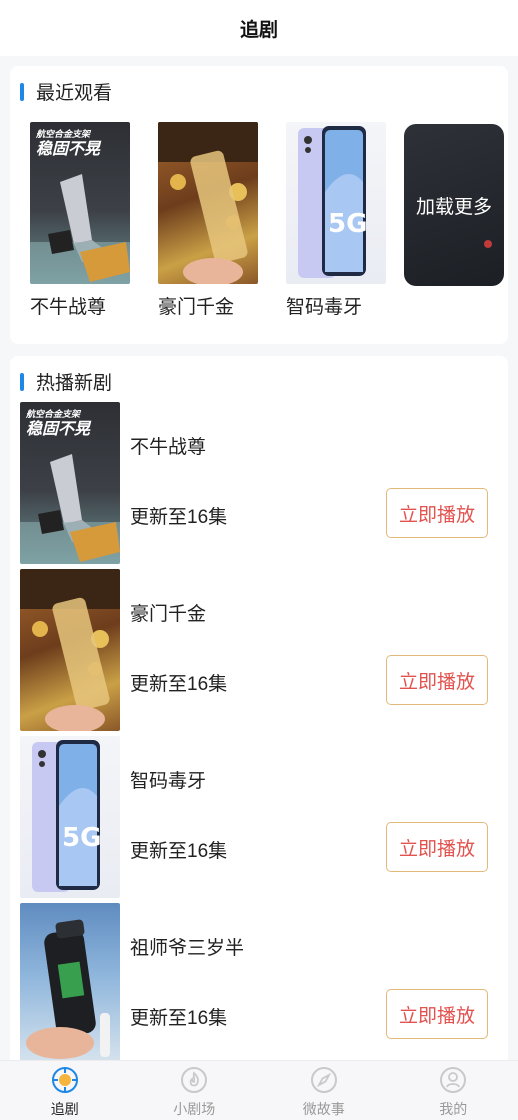  Describe the element at coordinates (259, 483) in the screenshot. I see `drama-list-item: 航空合金支架 稳固不晃 不牛战尊 更新至16集 立即播放` at that location.